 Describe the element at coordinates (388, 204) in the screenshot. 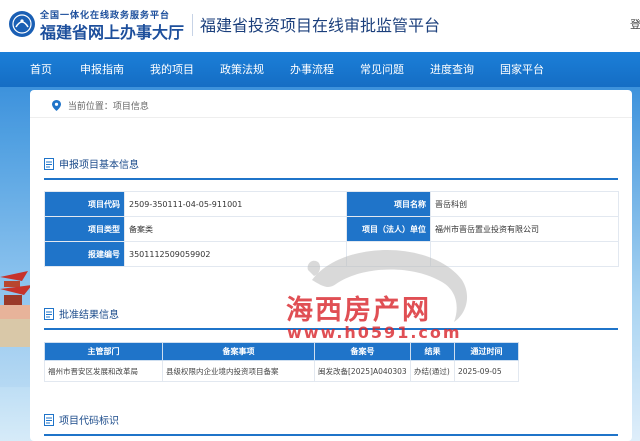

I see `project-name-label: 项目名称` at that location.